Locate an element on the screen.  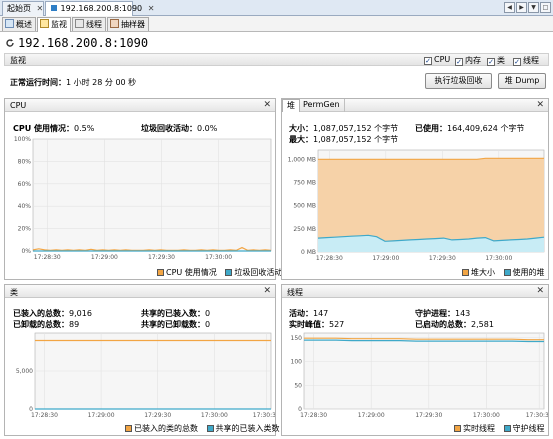
checkbox-cpu: ✓ CPU is located at coordinates (437, 60).